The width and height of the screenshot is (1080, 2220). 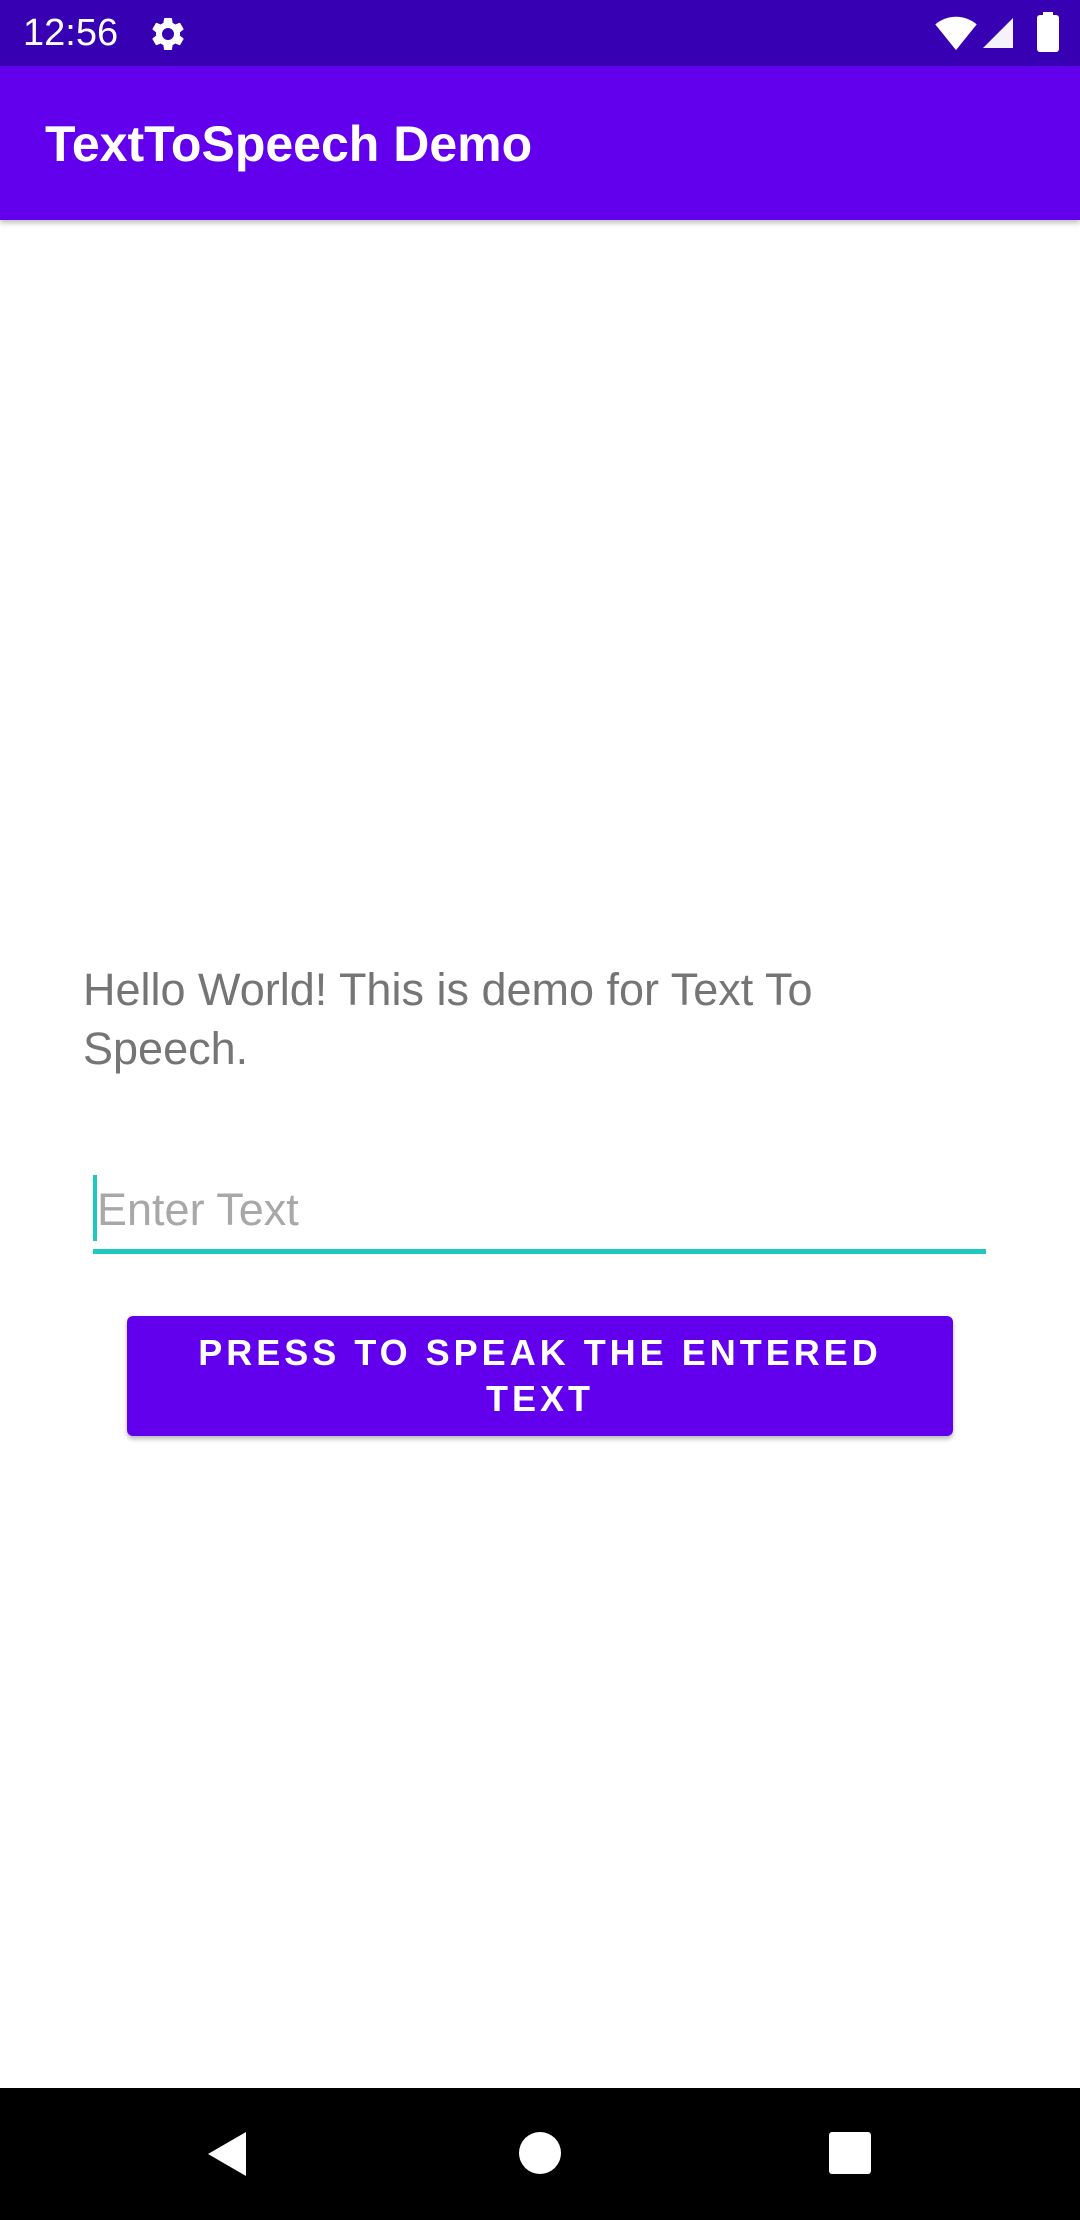 I want to click on speak-button: PRESS TO SPEAK THE ENTERED TEXT, so click(x=540, y=1376).